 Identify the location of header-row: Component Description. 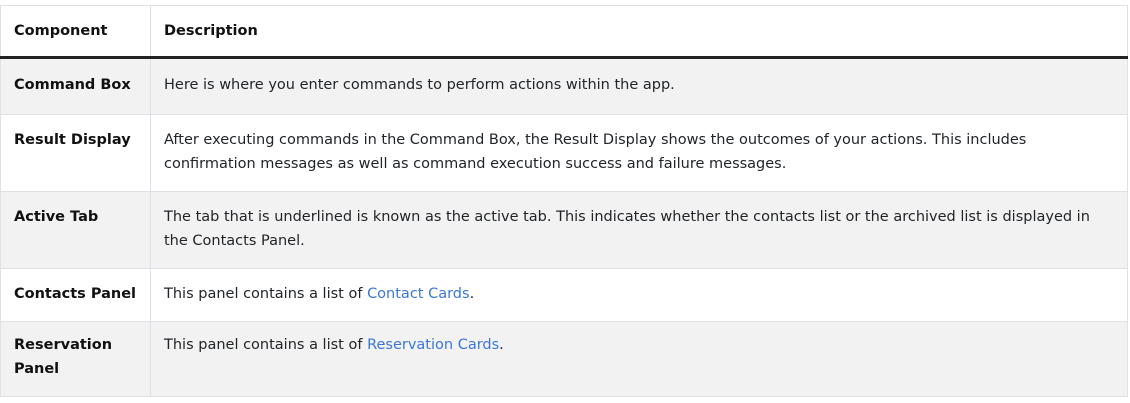
(564, 32).